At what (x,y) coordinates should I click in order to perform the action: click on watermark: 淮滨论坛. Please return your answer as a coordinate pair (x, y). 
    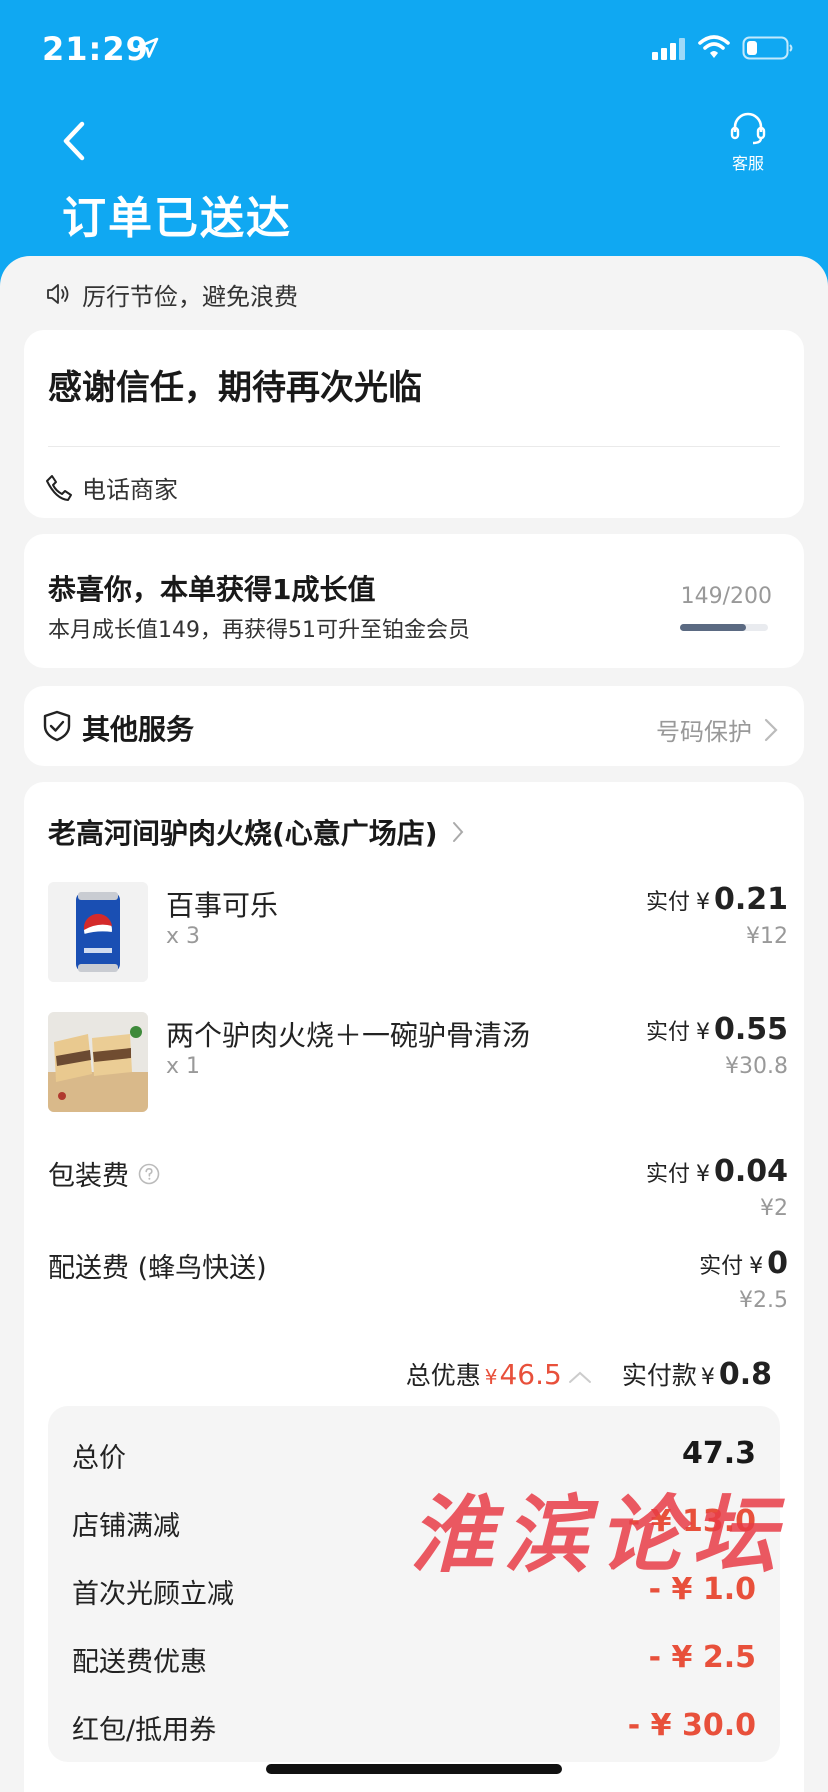
    Looking at the image, I should click on (598, 1534).